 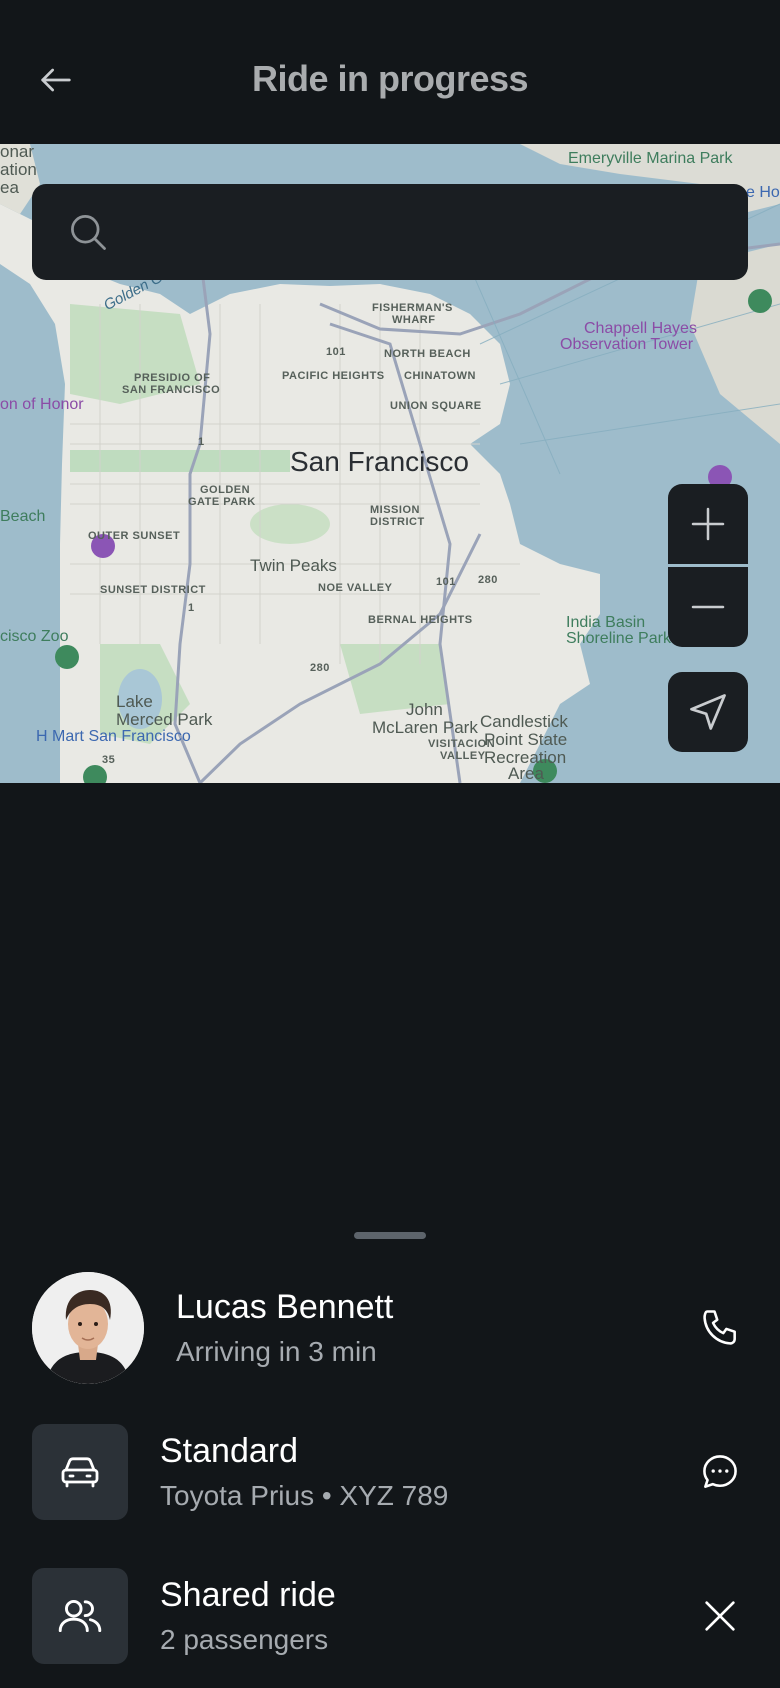 I want to click on map-label-hwy-101-south: 101, so click(x=446, y=582).